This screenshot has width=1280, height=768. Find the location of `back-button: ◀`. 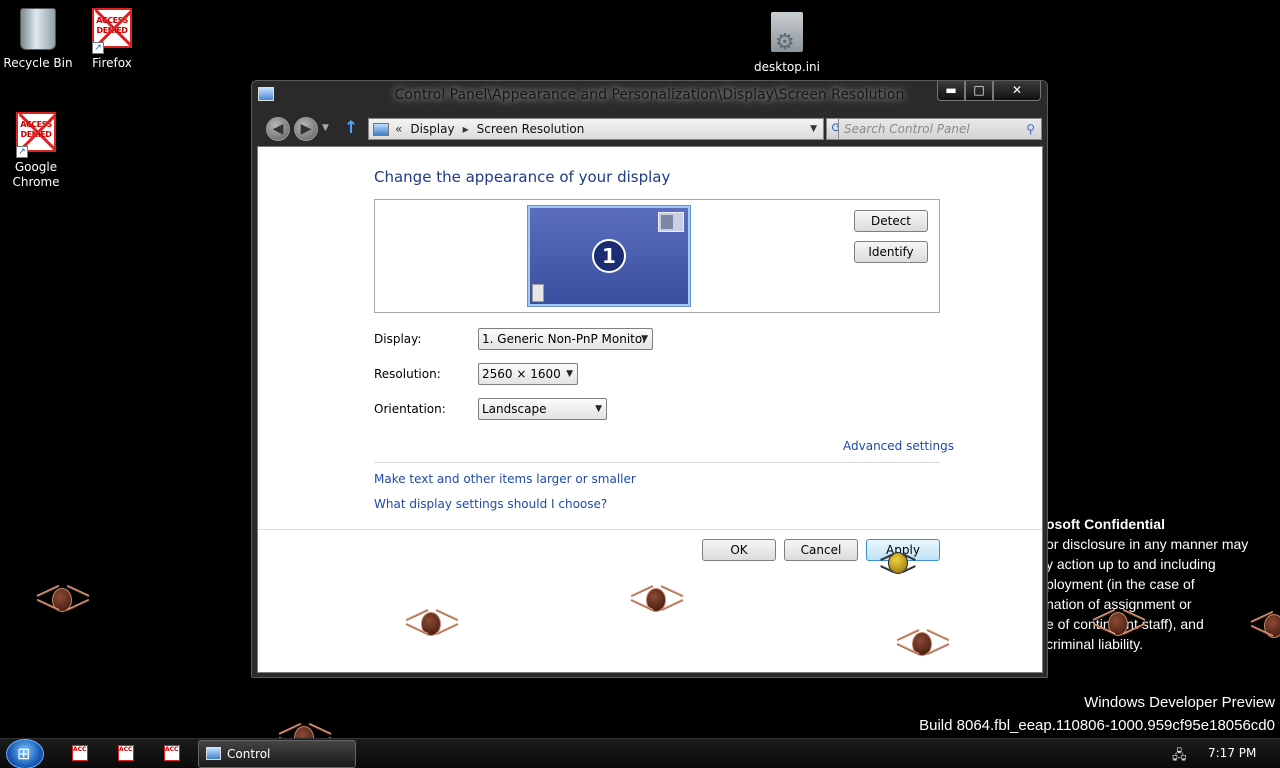

back-button: ◀ is located at coordinates (278, 129).